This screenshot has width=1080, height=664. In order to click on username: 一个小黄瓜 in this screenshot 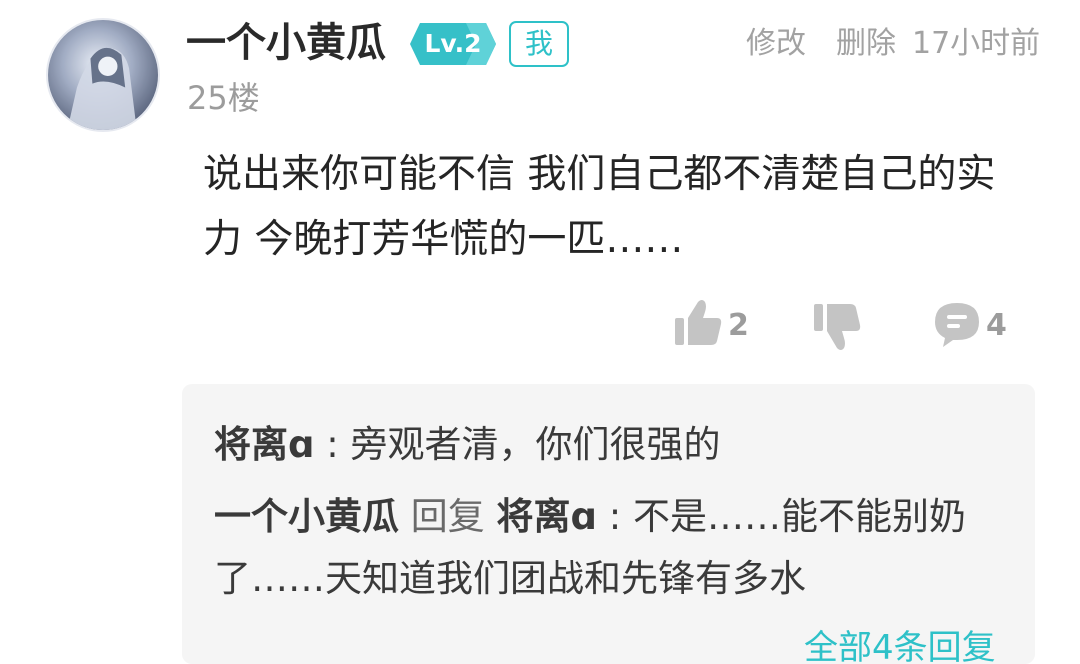, I will do `click(286, 43)`.